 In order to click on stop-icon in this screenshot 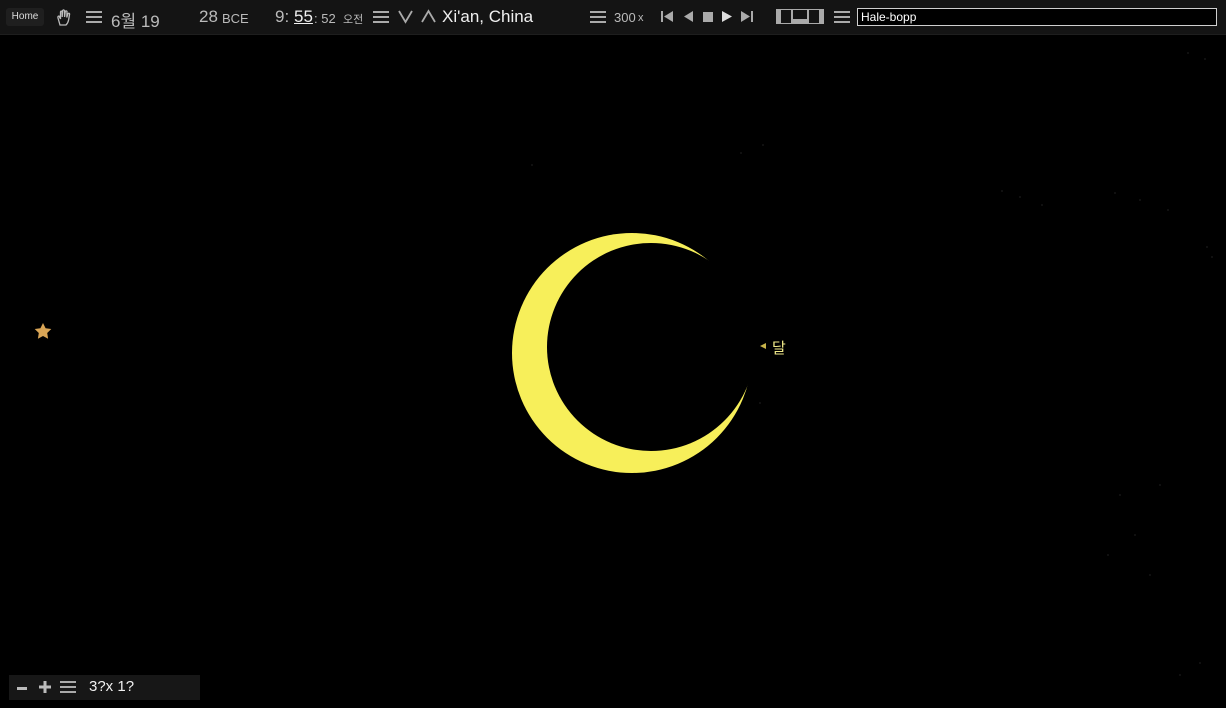, I will do `click(708, 17)`.